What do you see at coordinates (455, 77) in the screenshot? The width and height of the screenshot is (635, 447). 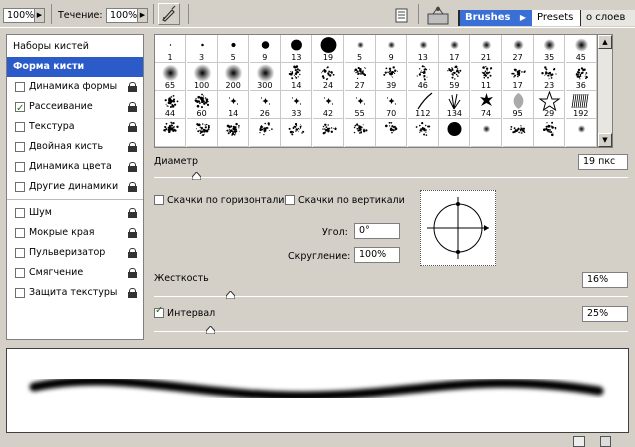 I see `brush-tip: 59` at bounding box center [455, 77].